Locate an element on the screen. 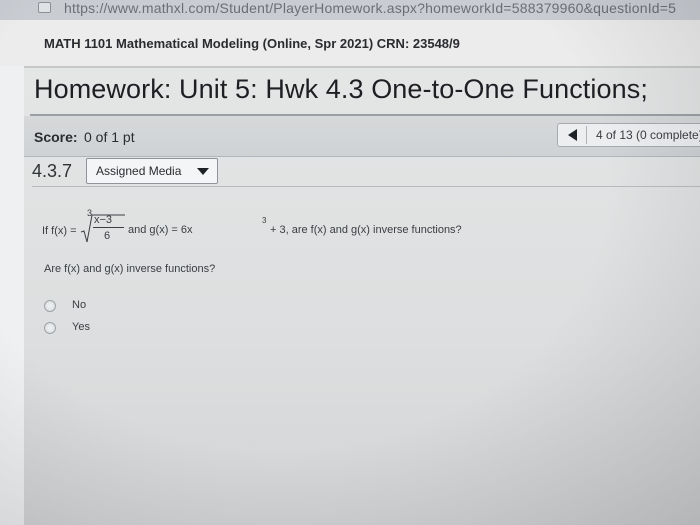  lock-icon is located at coordinates (44, 7).